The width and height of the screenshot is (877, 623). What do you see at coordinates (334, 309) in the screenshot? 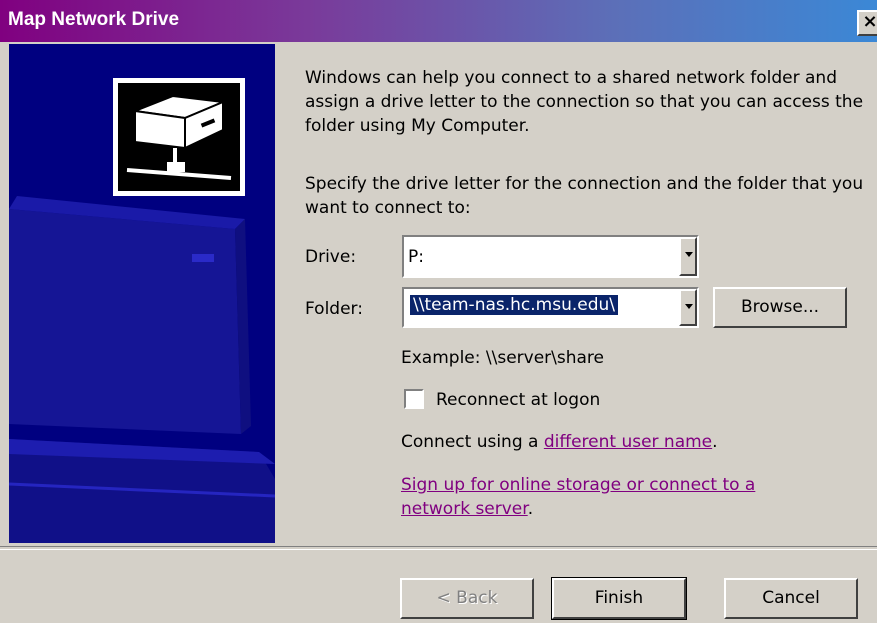
I see `folder-label: Folder:` at bounding box center [334, 309].